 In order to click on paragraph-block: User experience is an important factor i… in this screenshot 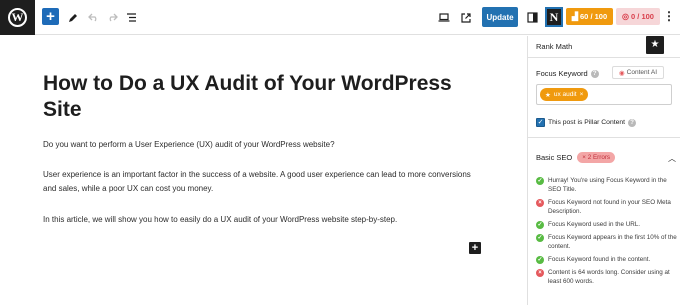, I will do `click(263, 182)`.